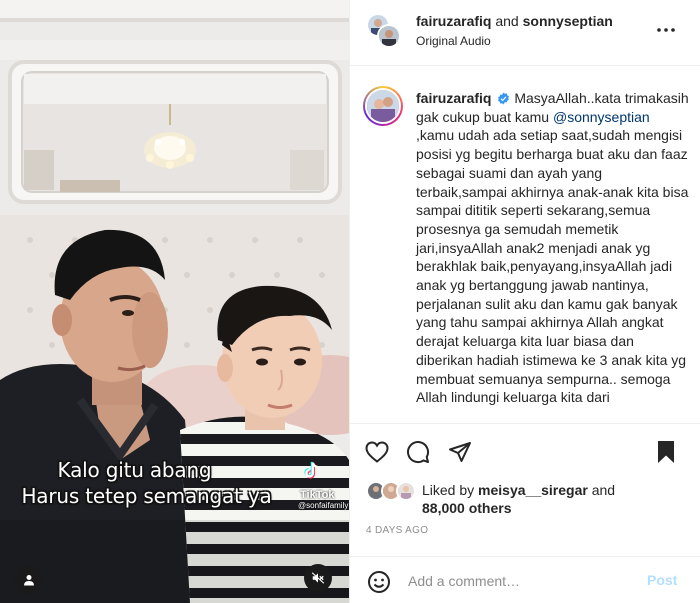 The width and height of the screenshot is (700, 603). I want to click on comment-bubble-icon, so click(418, 452).